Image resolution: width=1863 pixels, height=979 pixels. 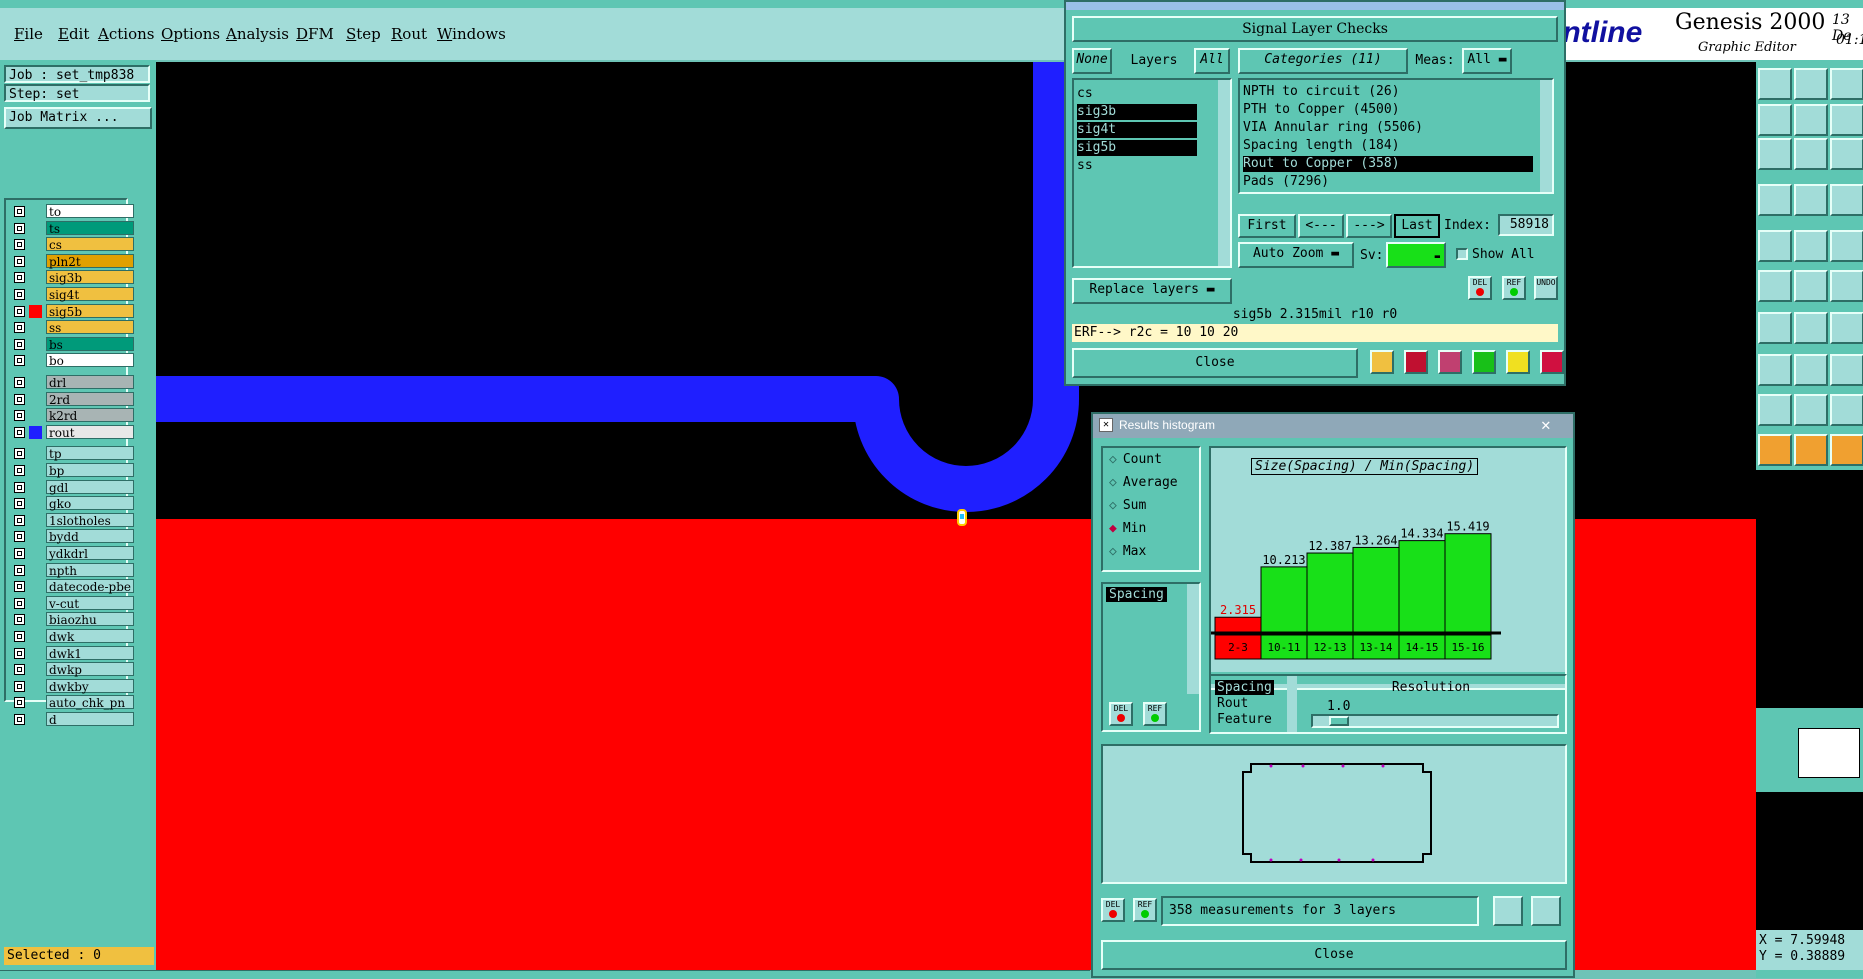 I want to click on menu-analysis: Analysis, so click(x=257, y=34).